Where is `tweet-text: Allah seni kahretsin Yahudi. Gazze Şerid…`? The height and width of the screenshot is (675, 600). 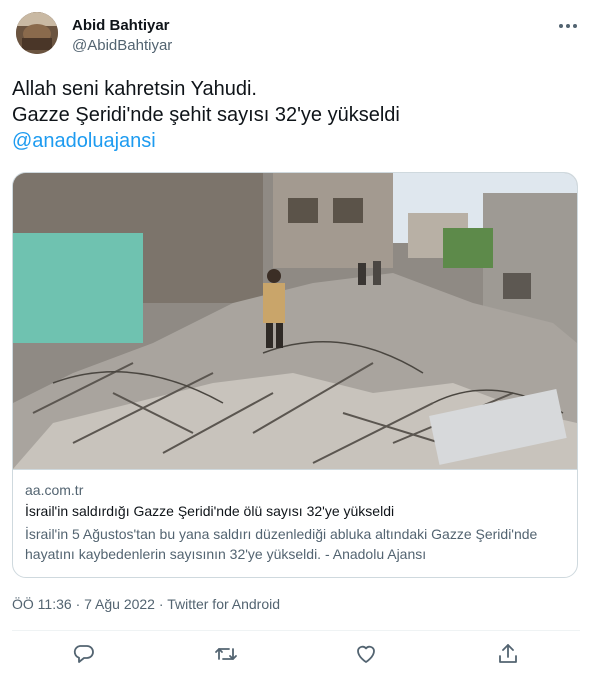 tweet-text: Allah seni kahretsin Yahudi. Gazze Şerid… is located at coordinates (298, 115).